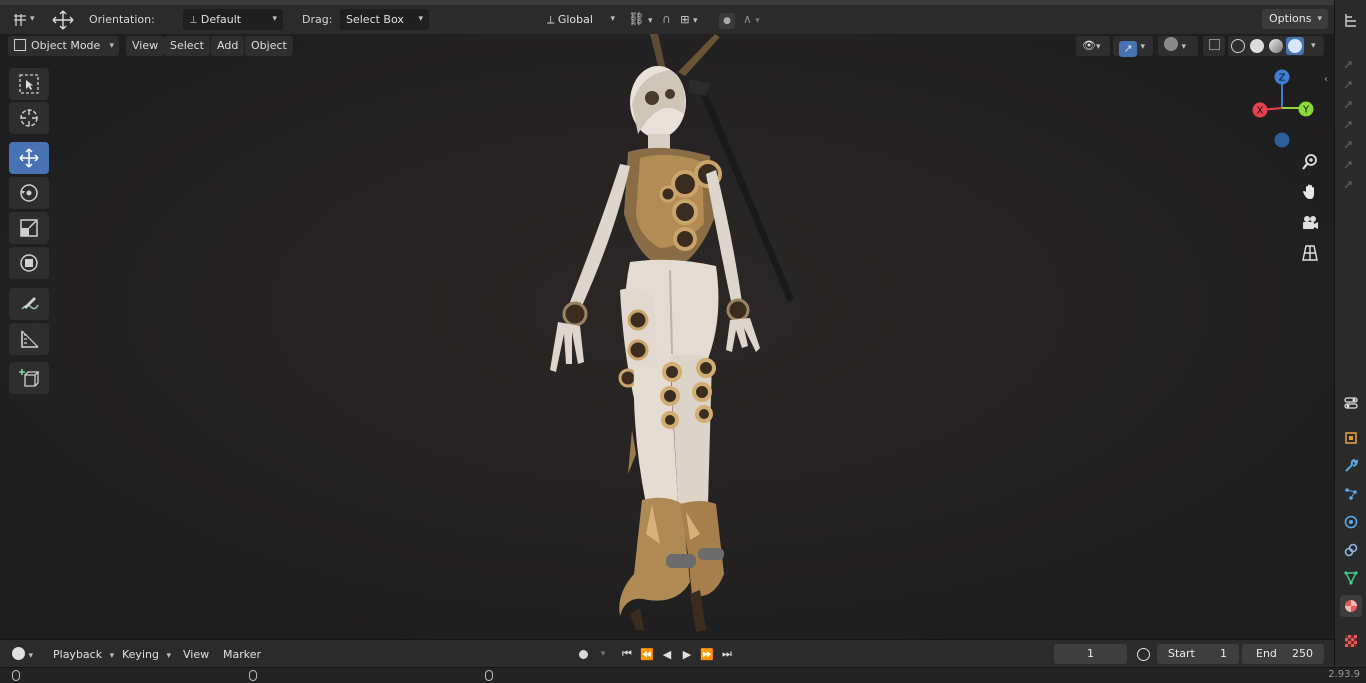  Describe the element at coordinates (636, 19) in the screenshot. I see `pivot-link-icon: ⛓` at that location.